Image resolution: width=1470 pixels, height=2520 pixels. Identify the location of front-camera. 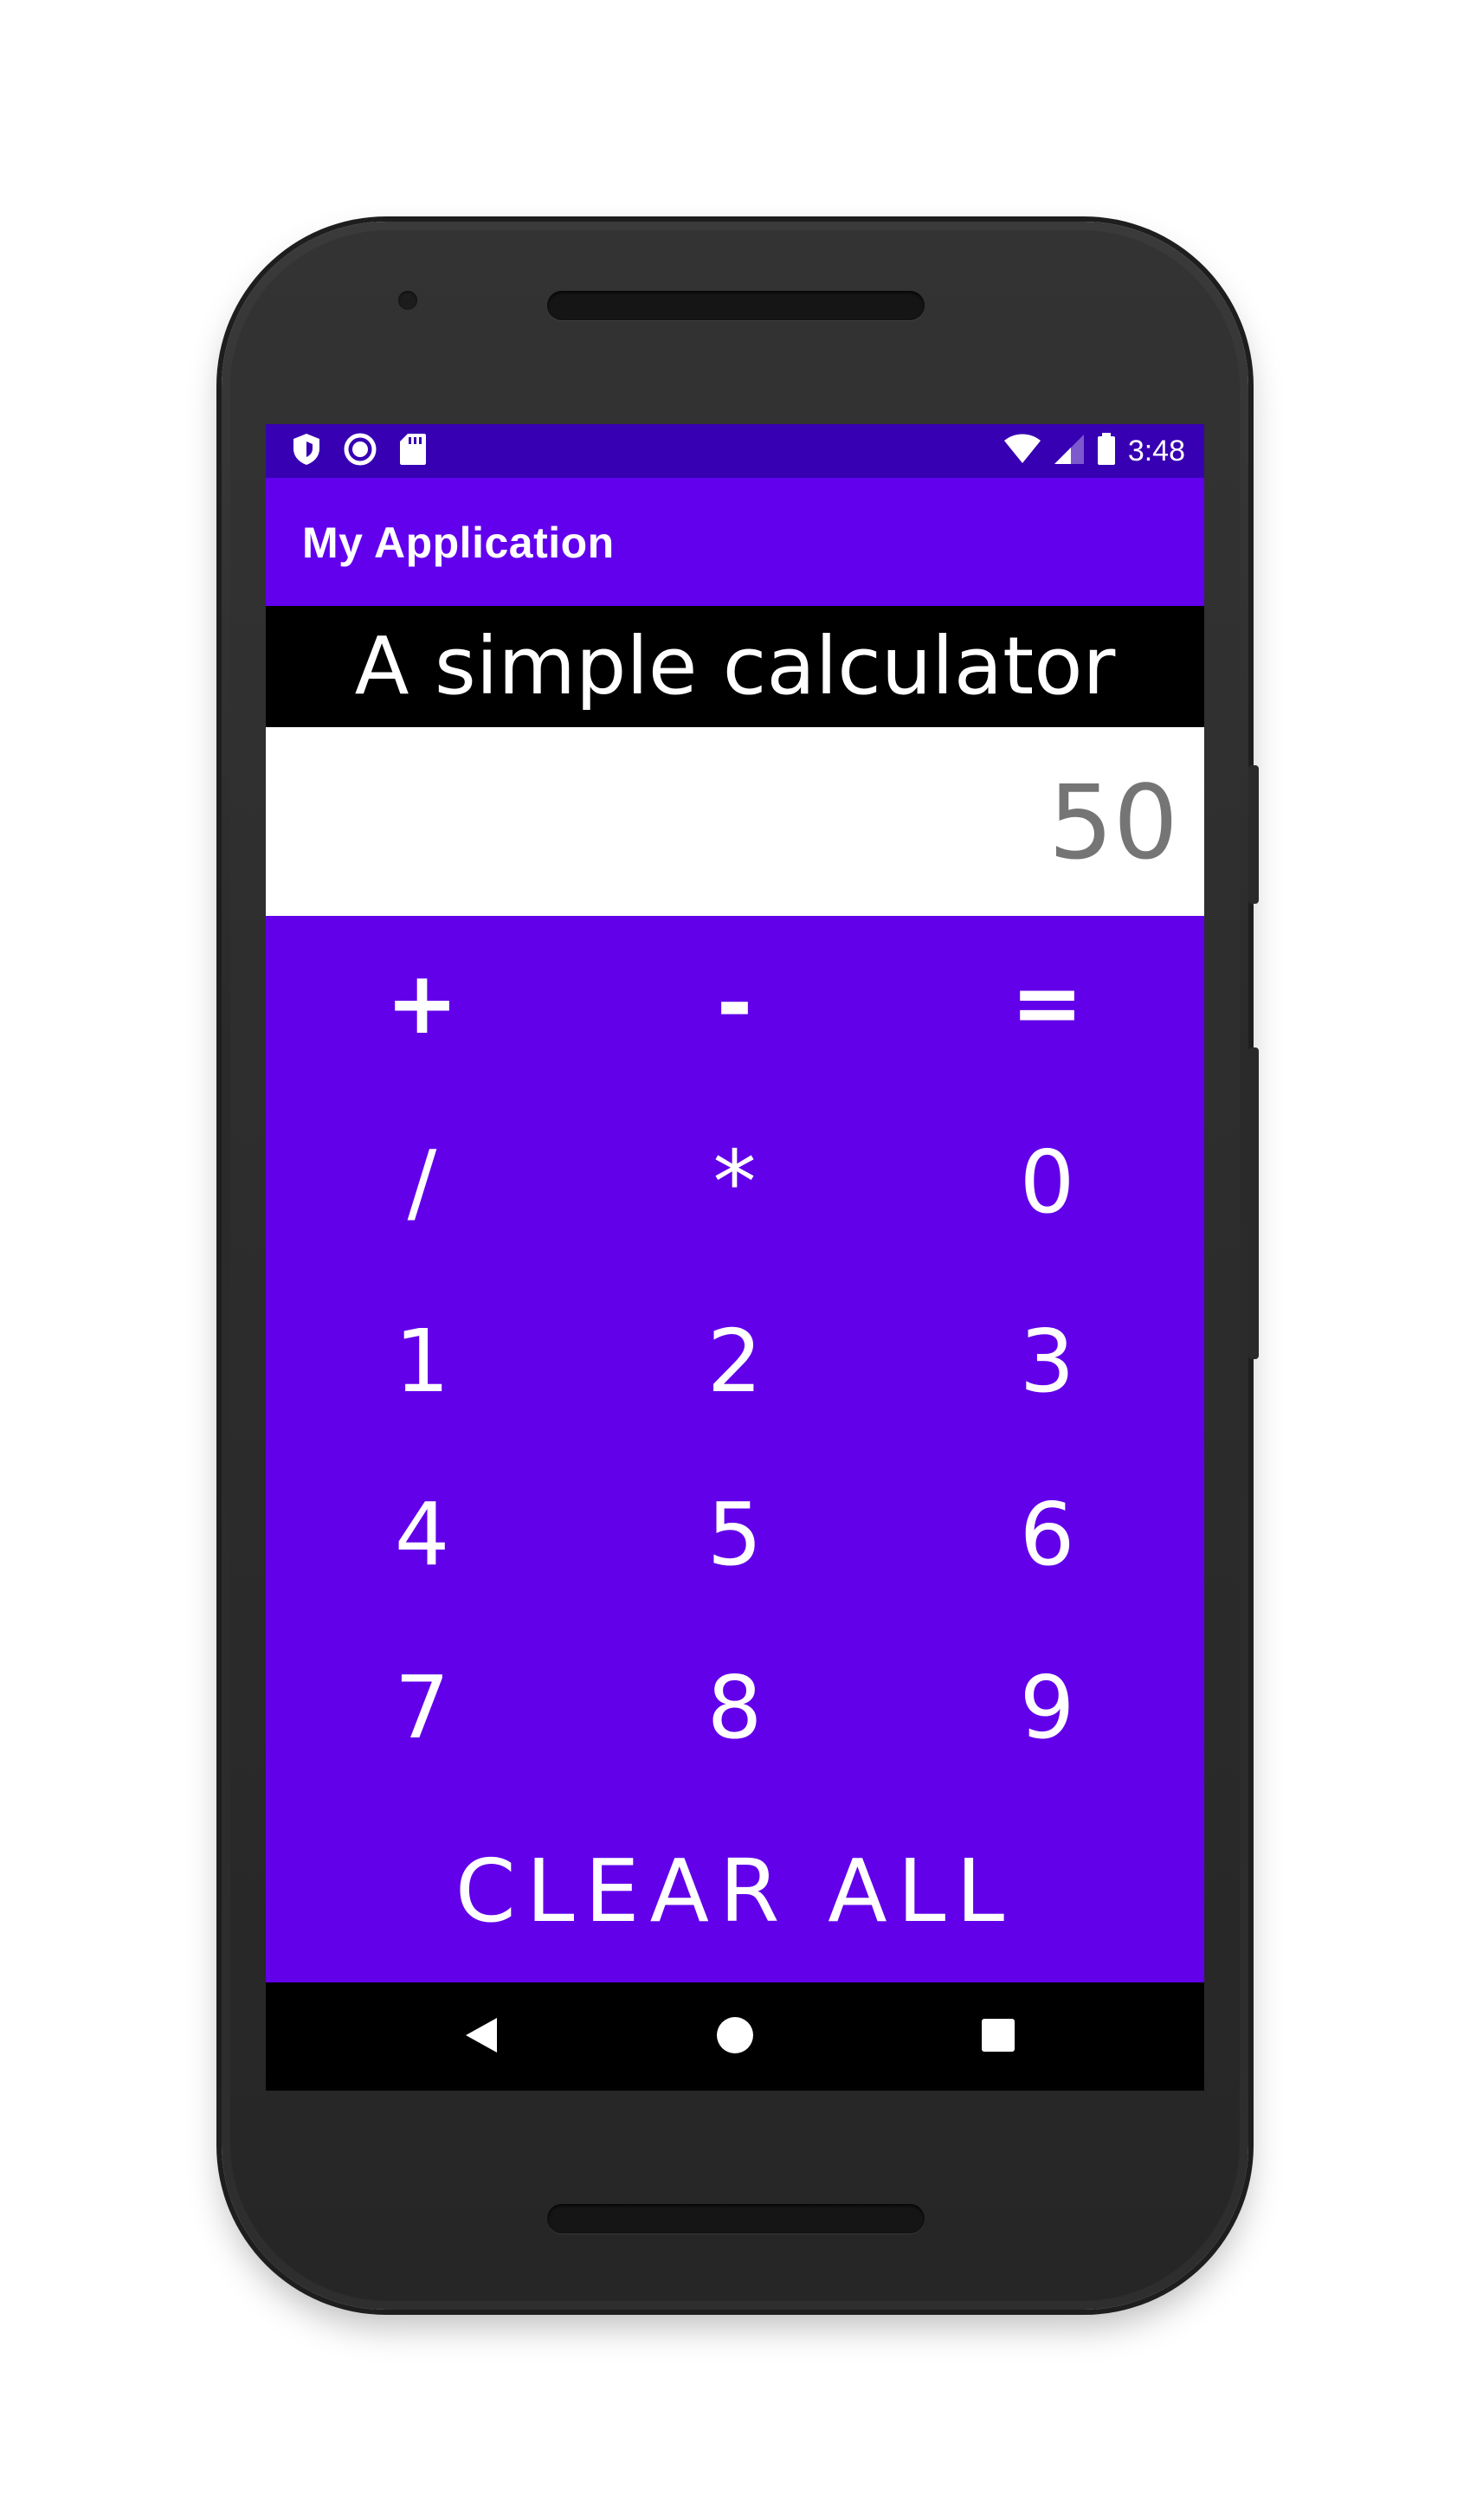
(408, 300).